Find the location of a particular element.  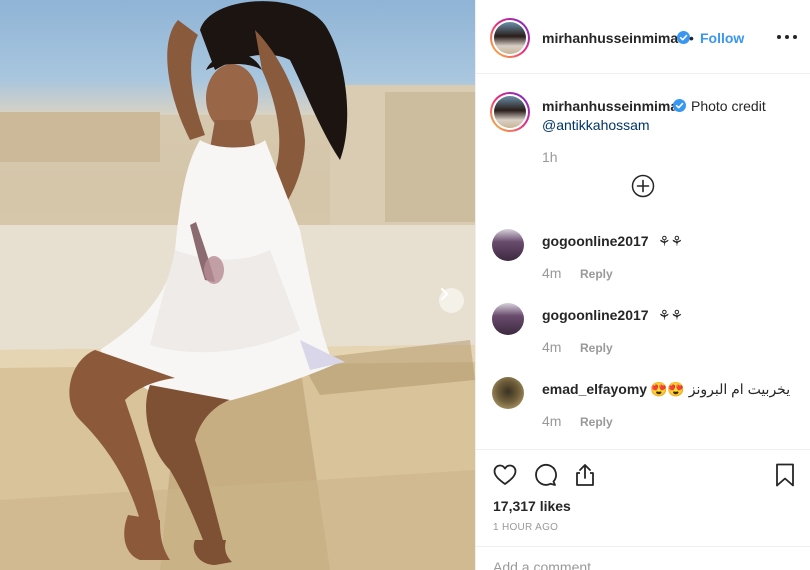

chevron-right-icon is located at coordinates (444, 294).